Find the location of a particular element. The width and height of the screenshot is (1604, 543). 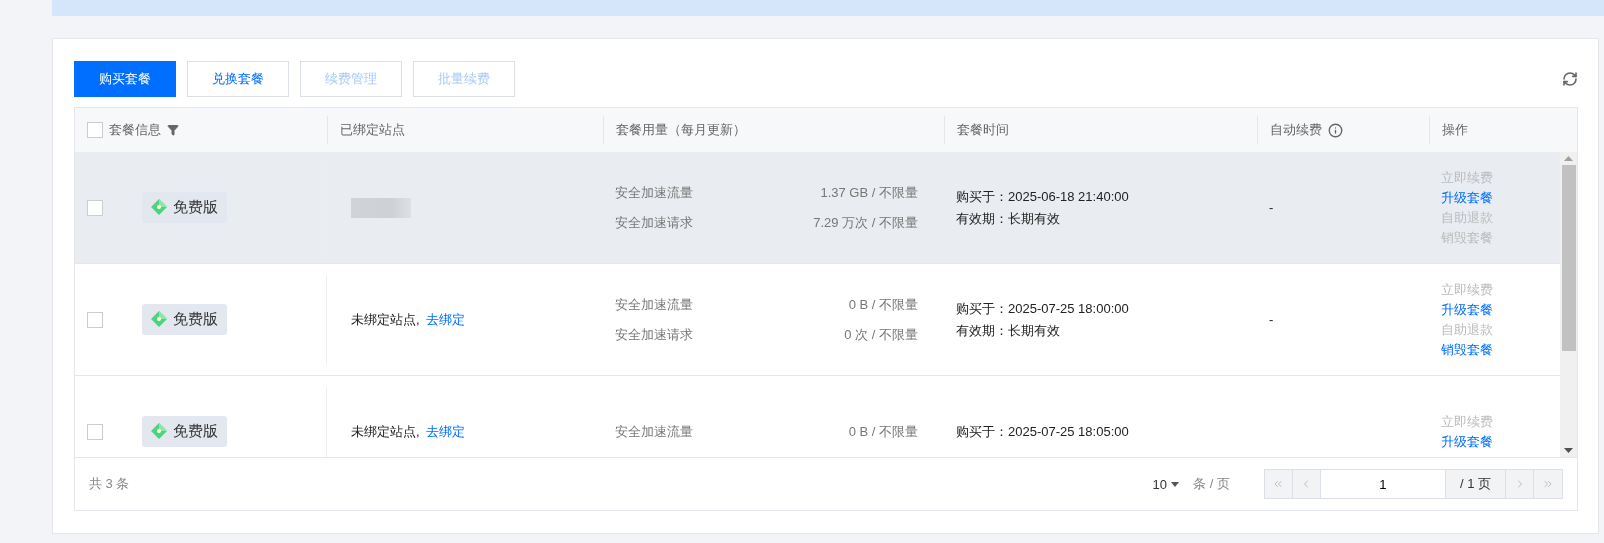

filter-icon is located at coordinates (173, 130).